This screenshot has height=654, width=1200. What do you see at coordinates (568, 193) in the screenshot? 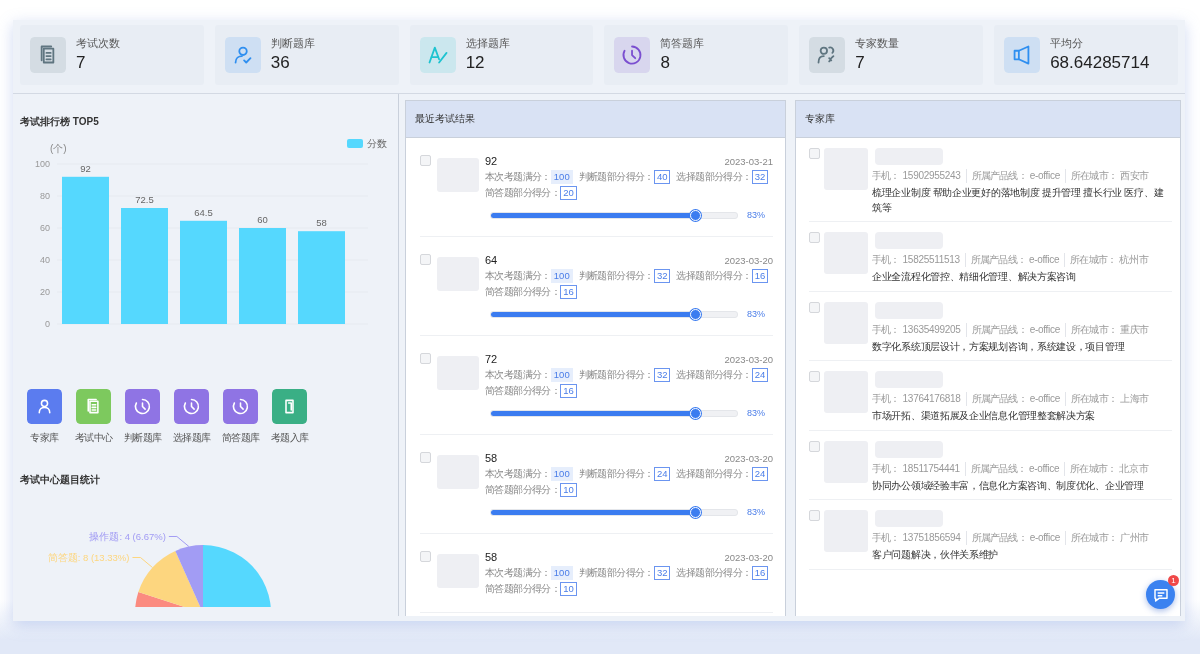
I see `score-value: 20` at bounding box center [568, 193].